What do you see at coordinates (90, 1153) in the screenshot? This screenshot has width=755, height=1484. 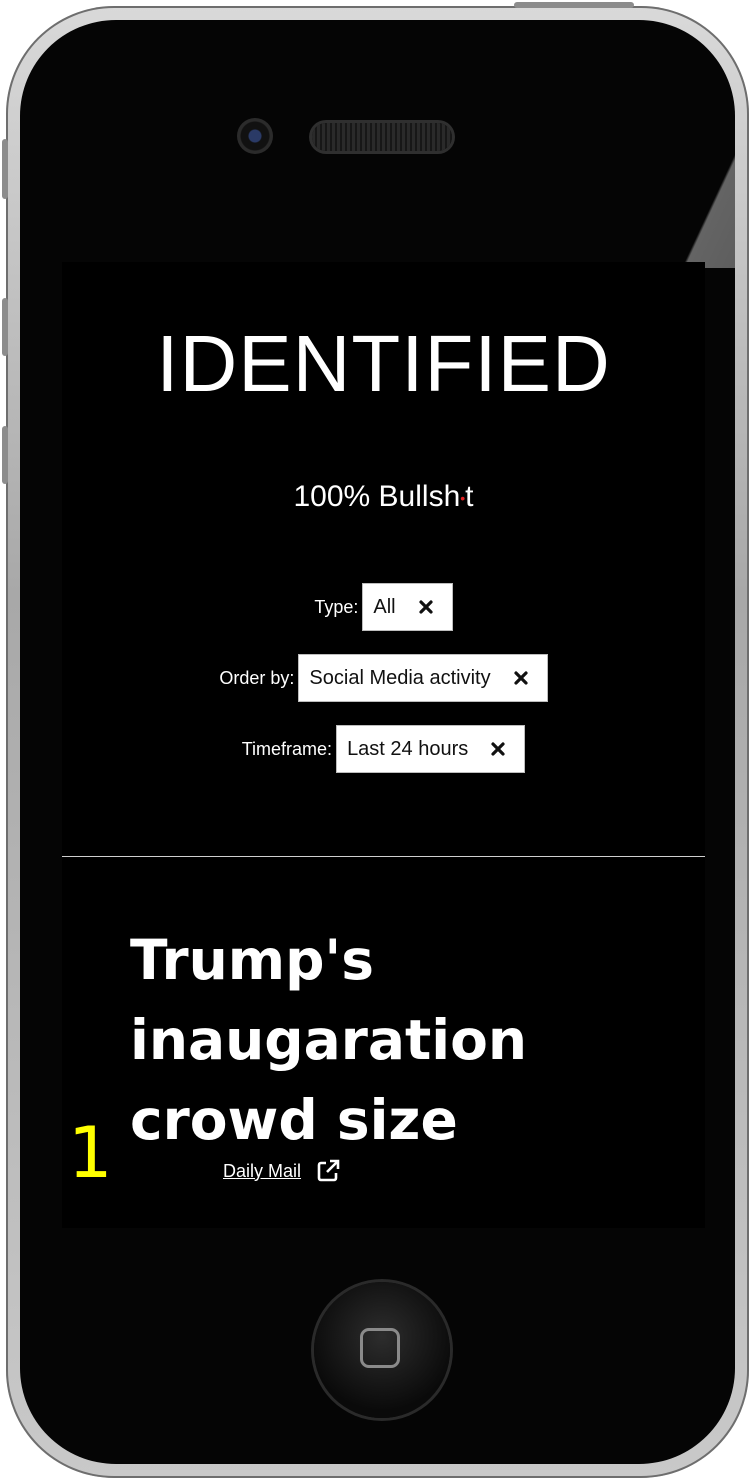 I see `story-rank: 1` at bounding box center [90, 1153].